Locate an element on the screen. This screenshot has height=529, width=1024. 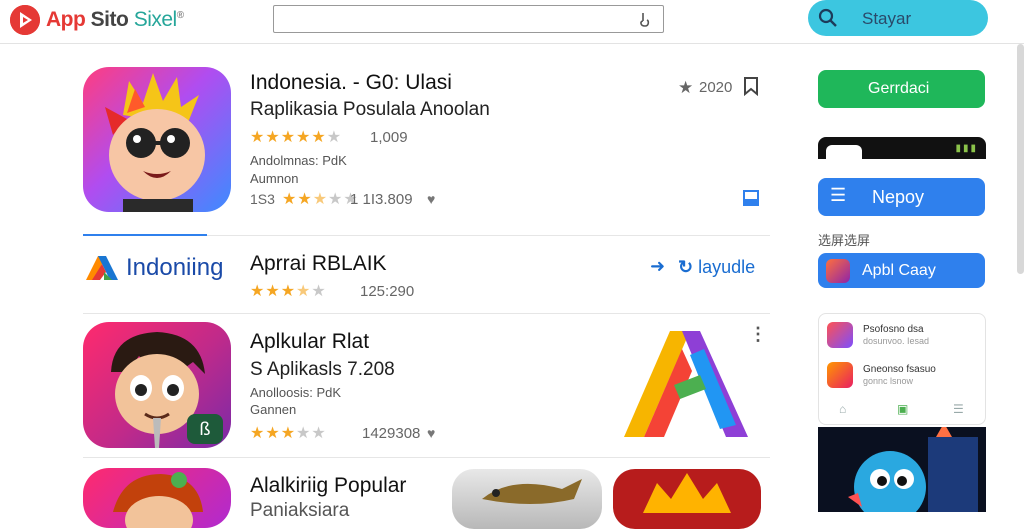
item2-rating-stars: ★★★★★ is located at coordinates (288, 291).